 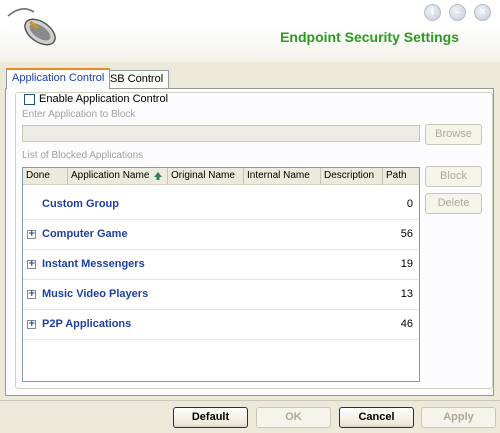 What do you see at coordinates (482, 12) in the screenshot?
I see `close-icon: ✕` at bounding box center [482, 12].